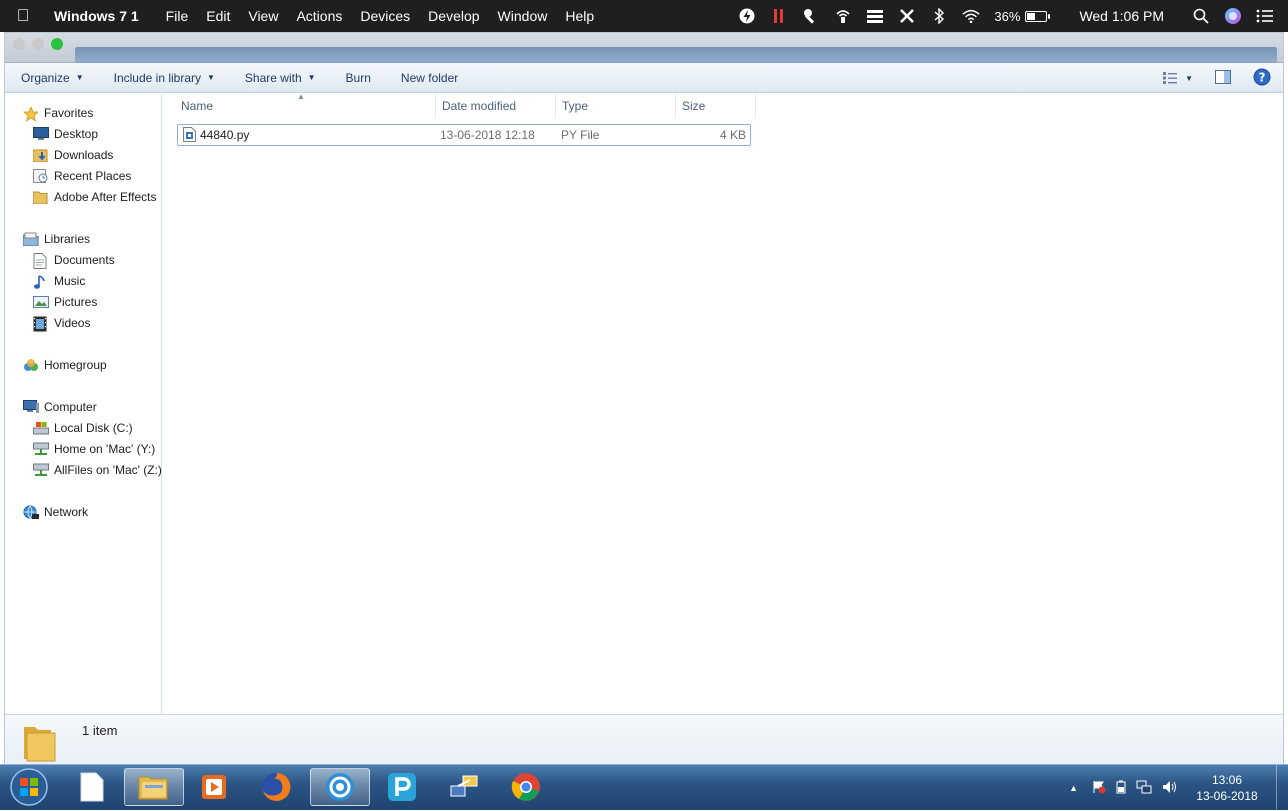 The width and height of the screenshot is (1288, 811). What do you see at coordinates (41, 302) in the screenshot?
I see `pictures-icon` at bounding box center [41, 302].